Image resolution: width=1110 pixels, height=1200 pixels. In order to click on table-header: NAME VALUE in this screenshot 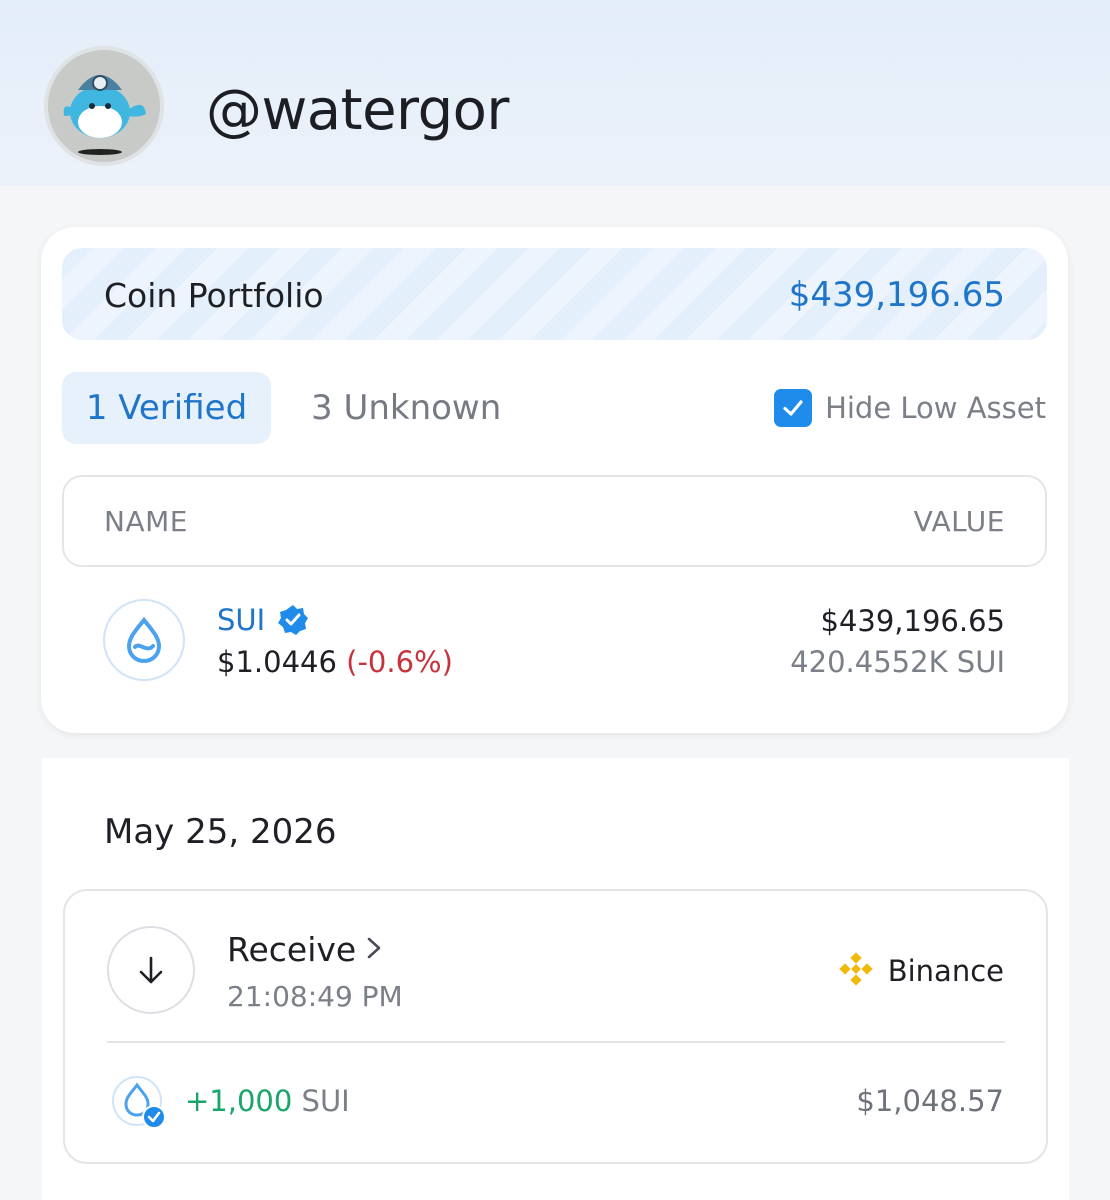, I will do `click(554, 521)`.